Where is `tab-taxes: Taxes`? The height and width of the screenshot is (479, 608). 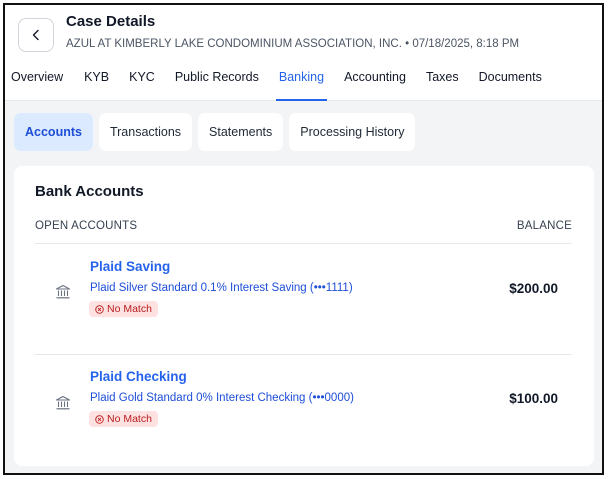 tab-taxes: Taxes is located at coordinates (442, 83).